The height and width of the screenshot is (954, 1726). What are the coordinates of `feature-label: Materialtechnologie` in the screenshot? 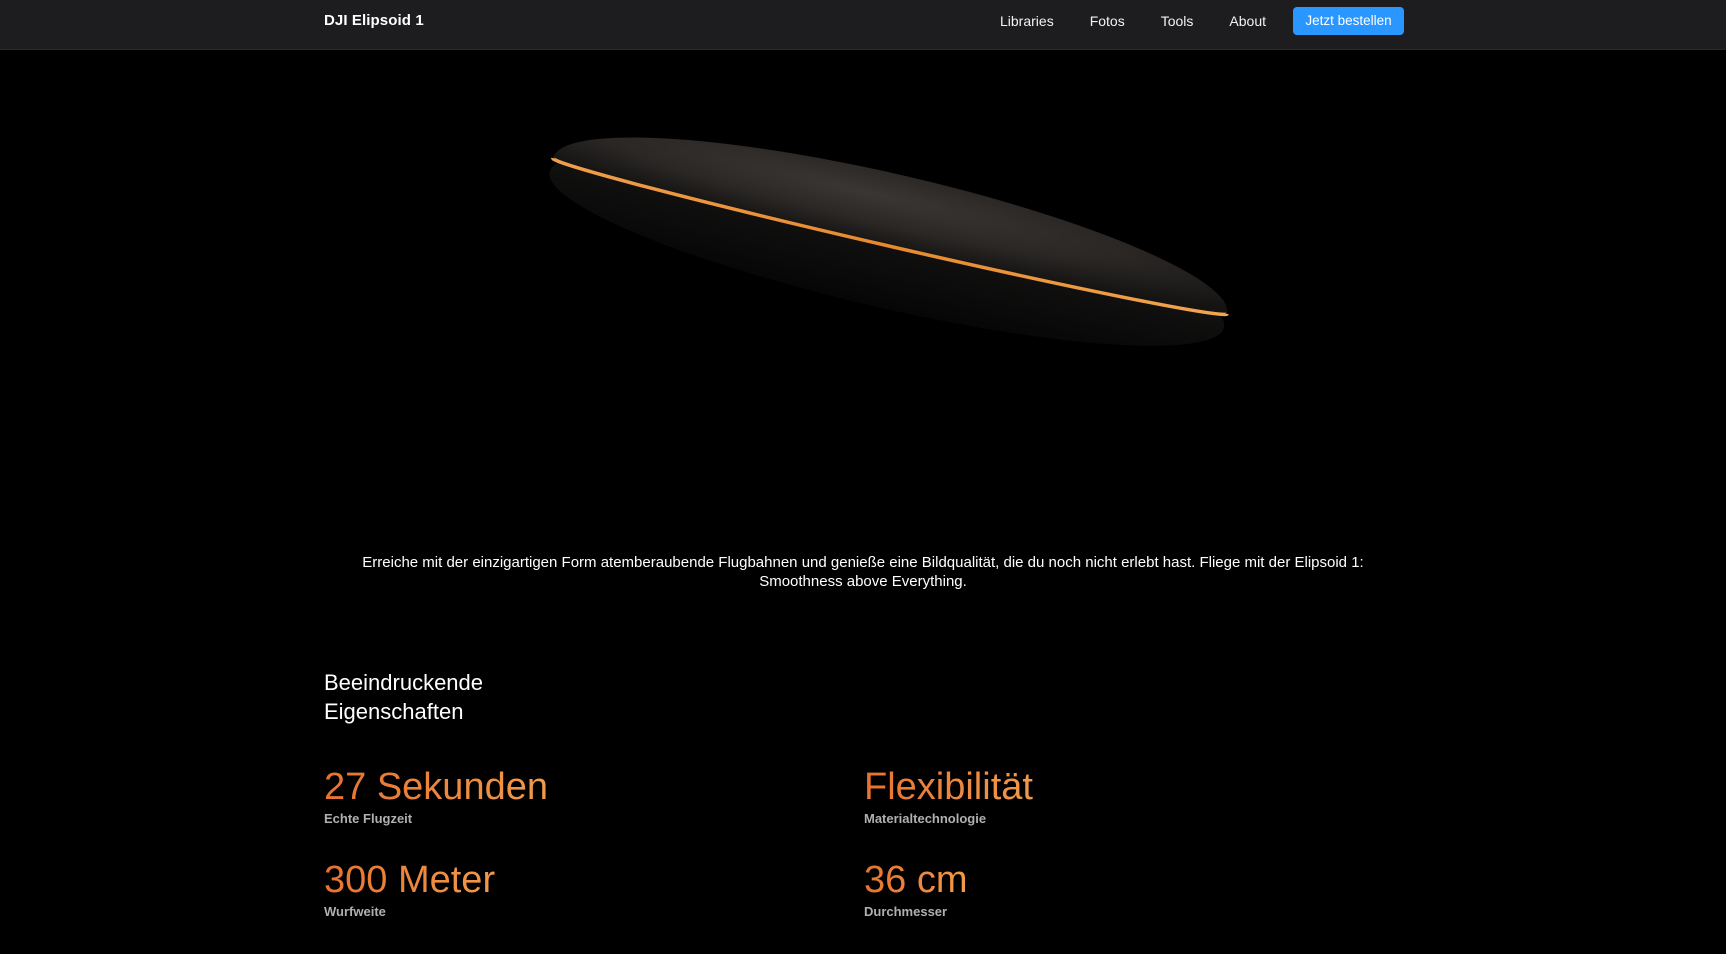 It's located at (925, 818).